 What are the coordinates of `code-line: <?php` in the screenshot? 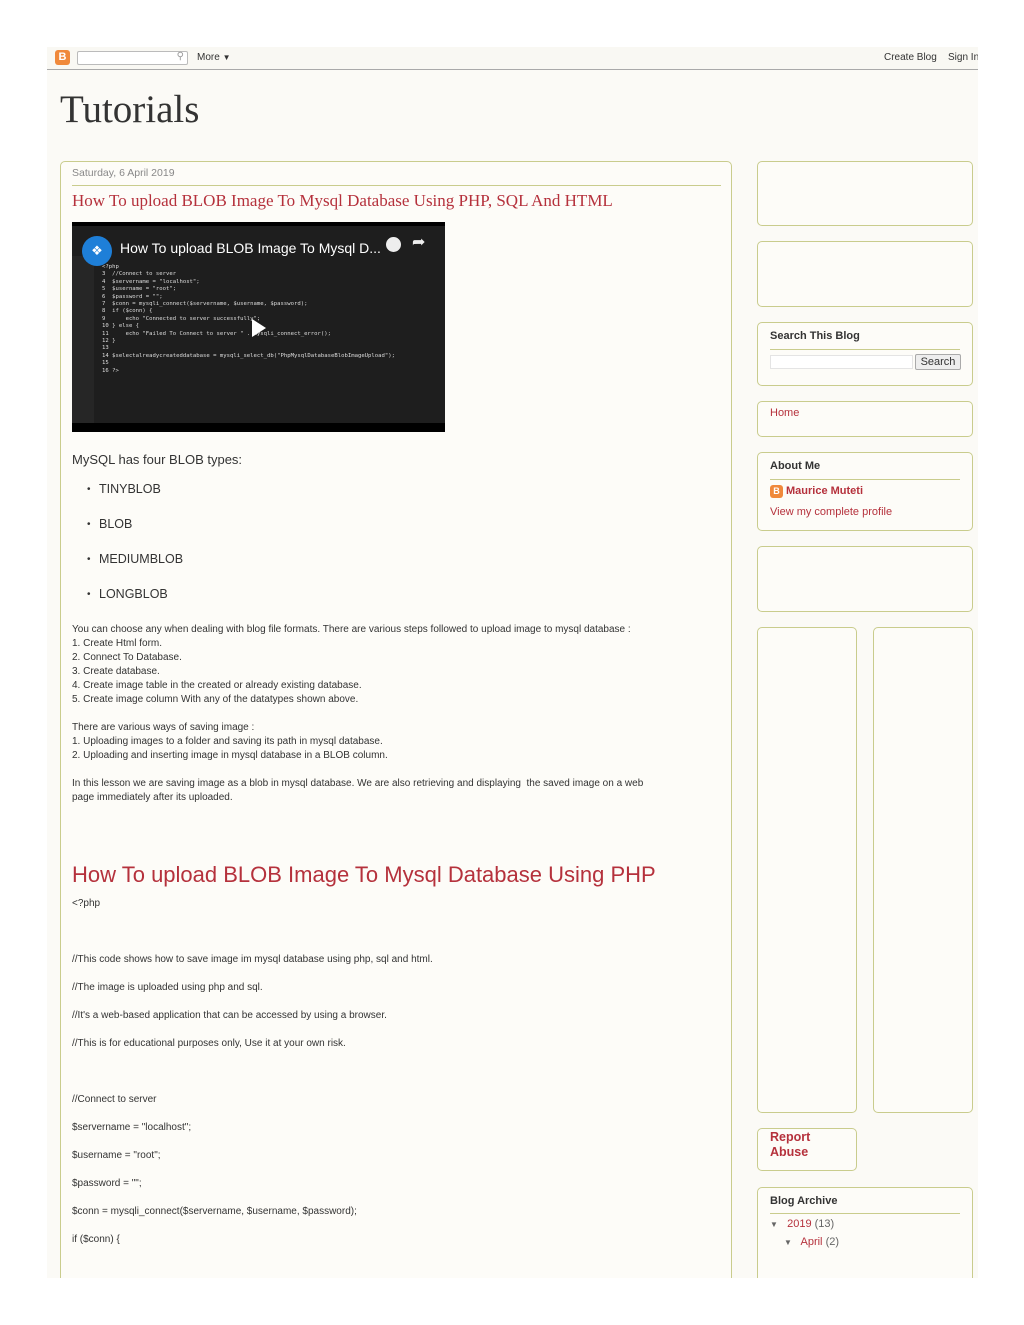 It's located at (86, 903).